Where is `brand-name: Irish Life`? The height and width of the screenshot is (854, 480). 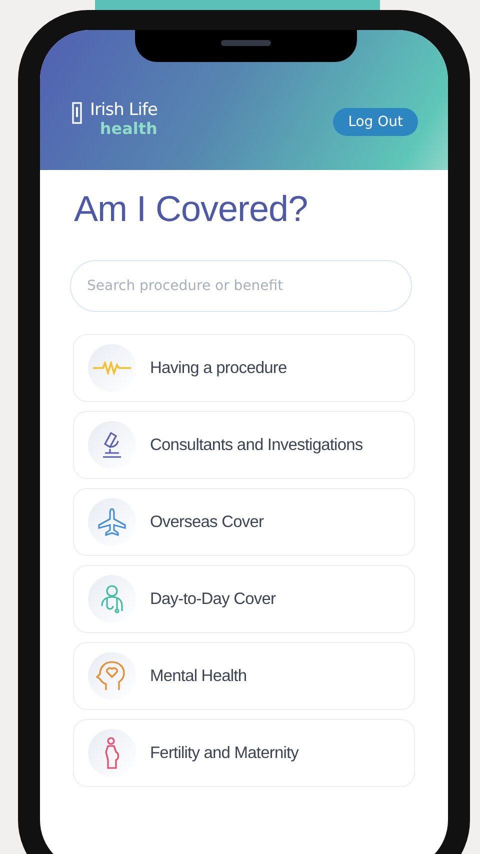 brand-name: Irish Life is located at coordinates (124, 110).